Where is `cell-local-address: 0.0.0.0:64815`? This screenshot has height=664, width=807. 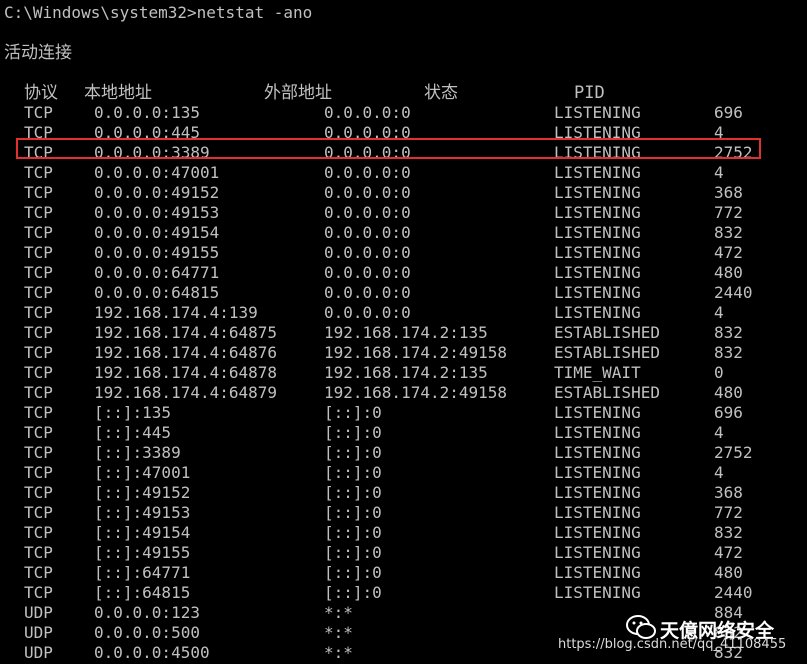
cell-local-address: 0.0.0.0:64815 is located at coordinates (157, 292).